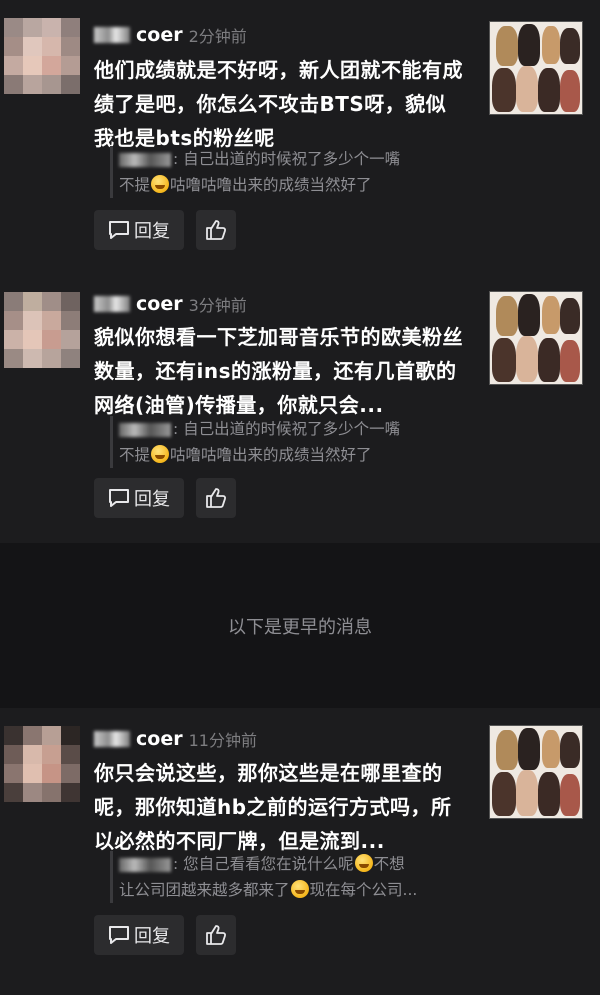 Image resolution: width=600 pixels, height=995 pixels. I want to click on comment-header: coer 11分钟前, so click(175, 739).